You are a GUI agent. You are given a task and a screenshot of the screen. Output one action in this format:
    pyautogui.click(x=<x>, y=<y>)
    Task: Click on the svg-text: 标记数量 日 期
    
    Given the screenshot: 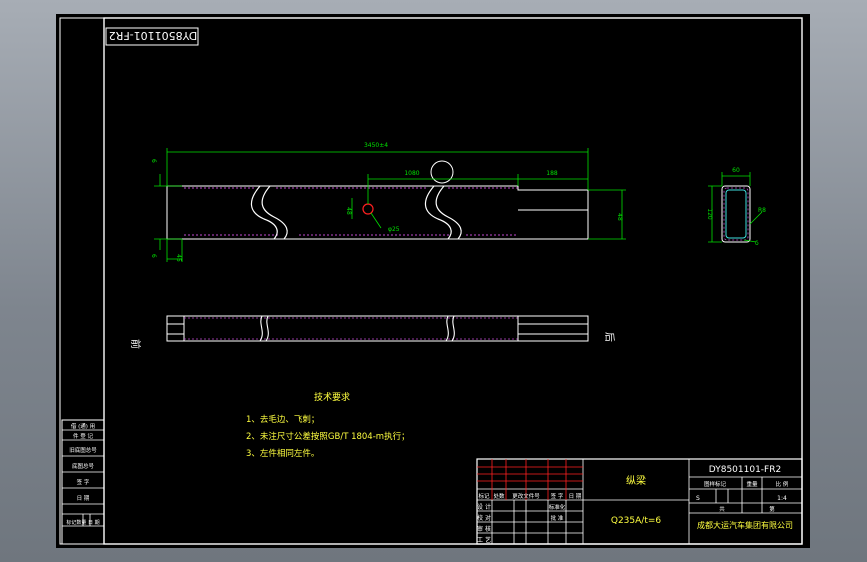 What is the action you would take?
    pyautogui.click(x=82, y=522)
    